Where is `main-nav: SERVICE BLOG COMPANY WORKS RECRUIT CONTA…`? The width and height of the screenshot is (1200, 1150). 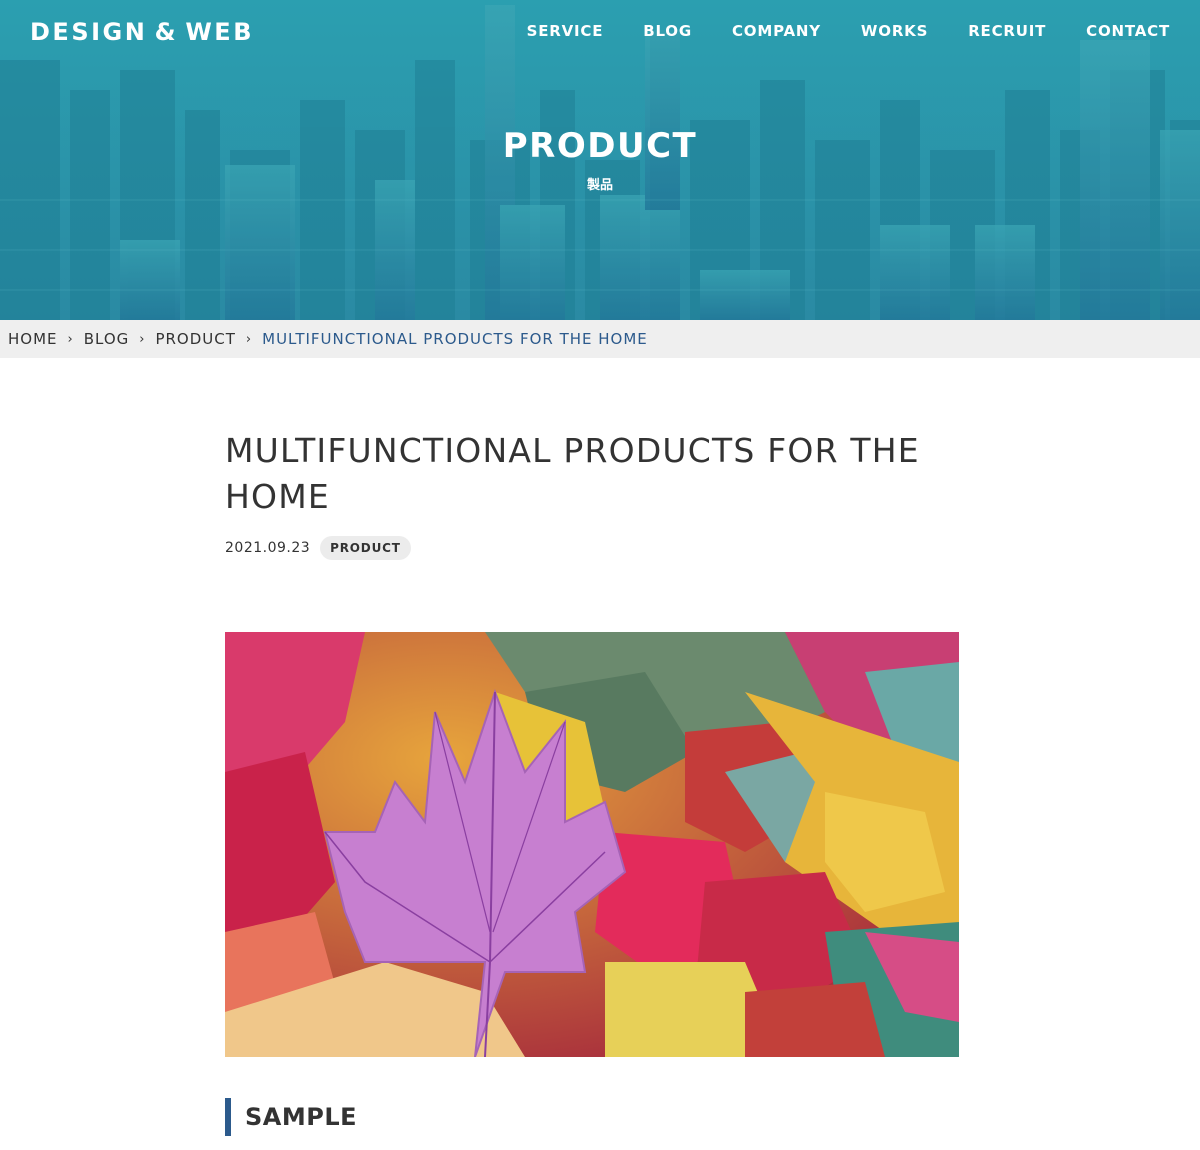
main-nav: SERVICE BLOG COMPANY WORKS RECRUIT CONTA… is located at coordinates (848, 31).